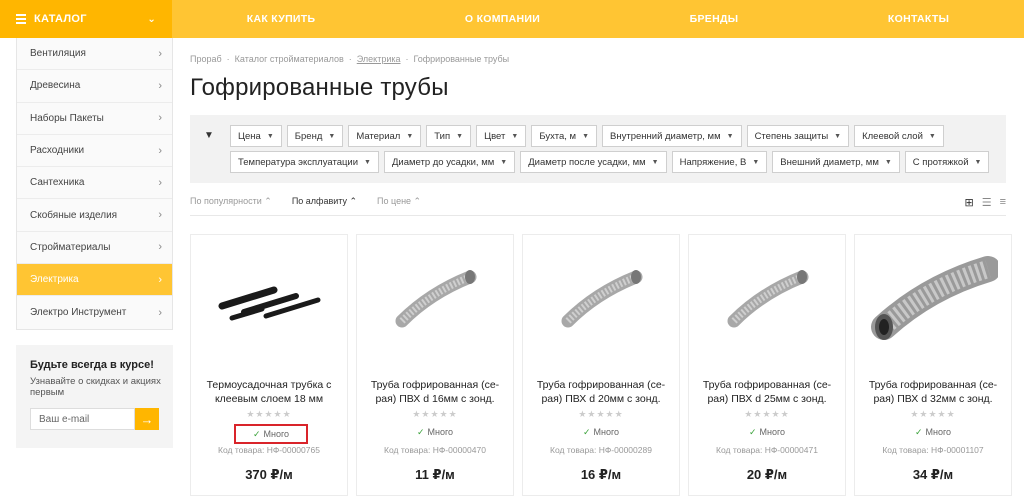 This screenshot has height=503, width=1024. What do you see at coordinates (58, 54) in the screenshot?
I see `sidebar-item-label: Вентиляция` at bounding box center [58, 54].